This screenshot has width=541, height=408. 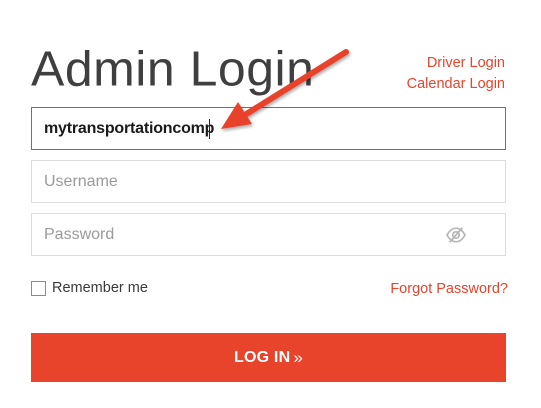 What do you see at coordinates (456, 84) in the screenshot?
I see `calendar-login-link: Calendar Login` at bounding box center [456, 84].